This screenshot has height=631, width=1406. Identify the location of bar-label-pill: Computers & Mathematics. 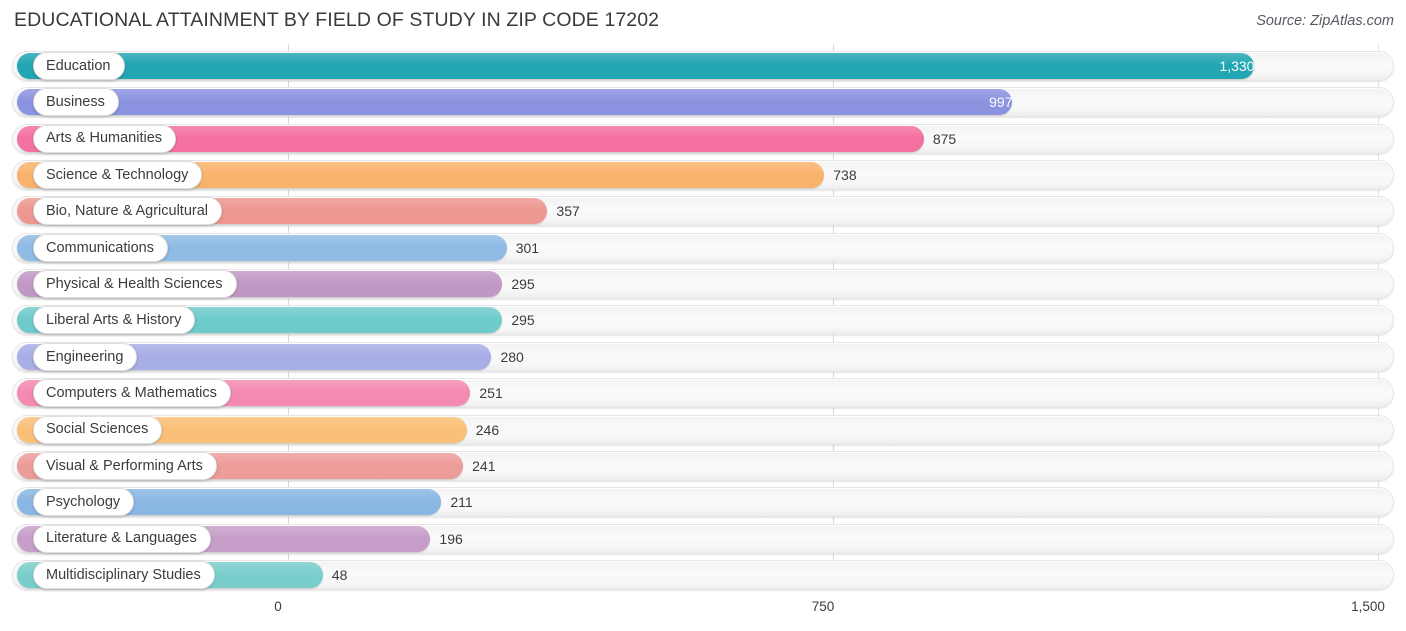
(132, 393).